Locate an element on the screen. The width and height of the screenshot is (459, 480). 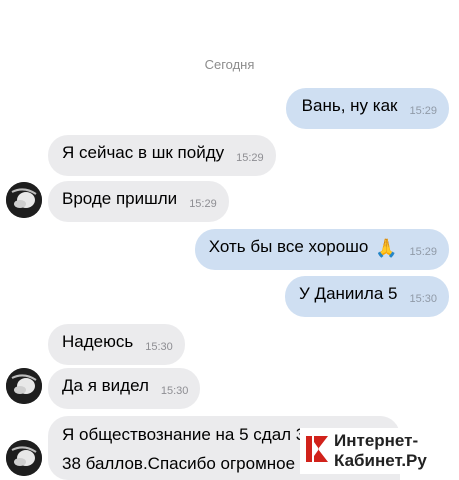
praying-hands-icon: 🙏 is located at coordinates (386, 248).